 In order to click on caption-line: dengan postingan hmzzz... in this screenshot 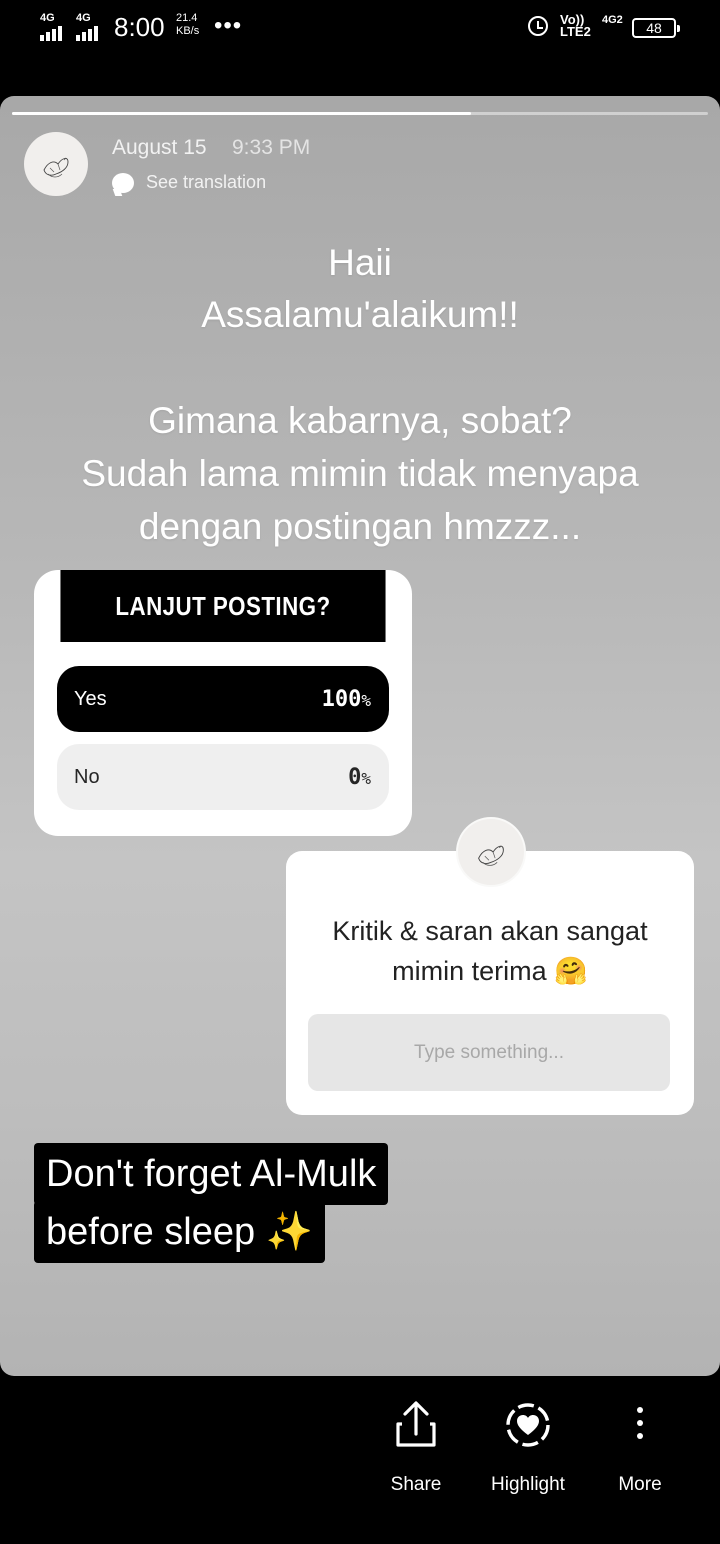, I will do `click(360, 526)`.